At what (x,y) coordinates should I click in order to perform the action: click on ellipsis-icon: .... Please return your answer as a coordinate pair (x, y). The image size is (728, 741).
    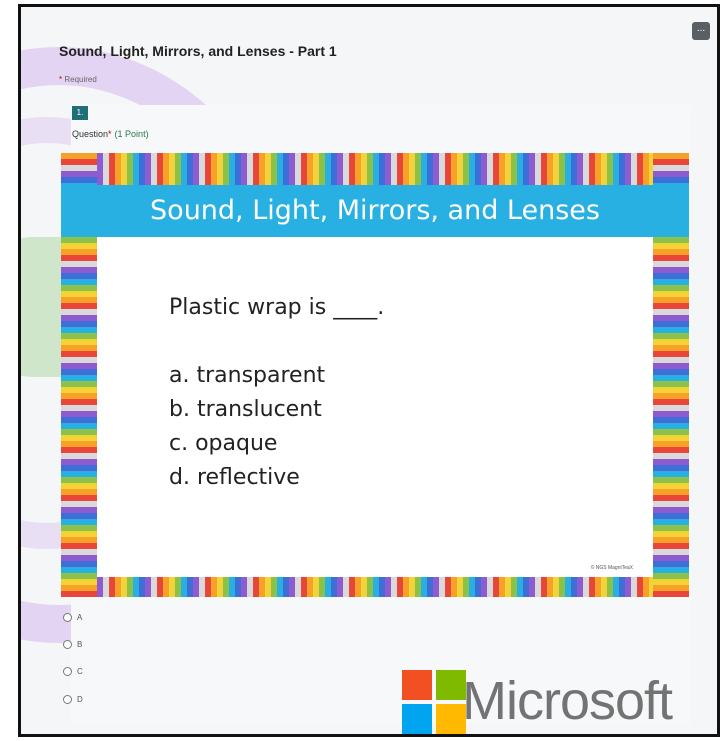
    Looking at the image, I should click on (701, 28).